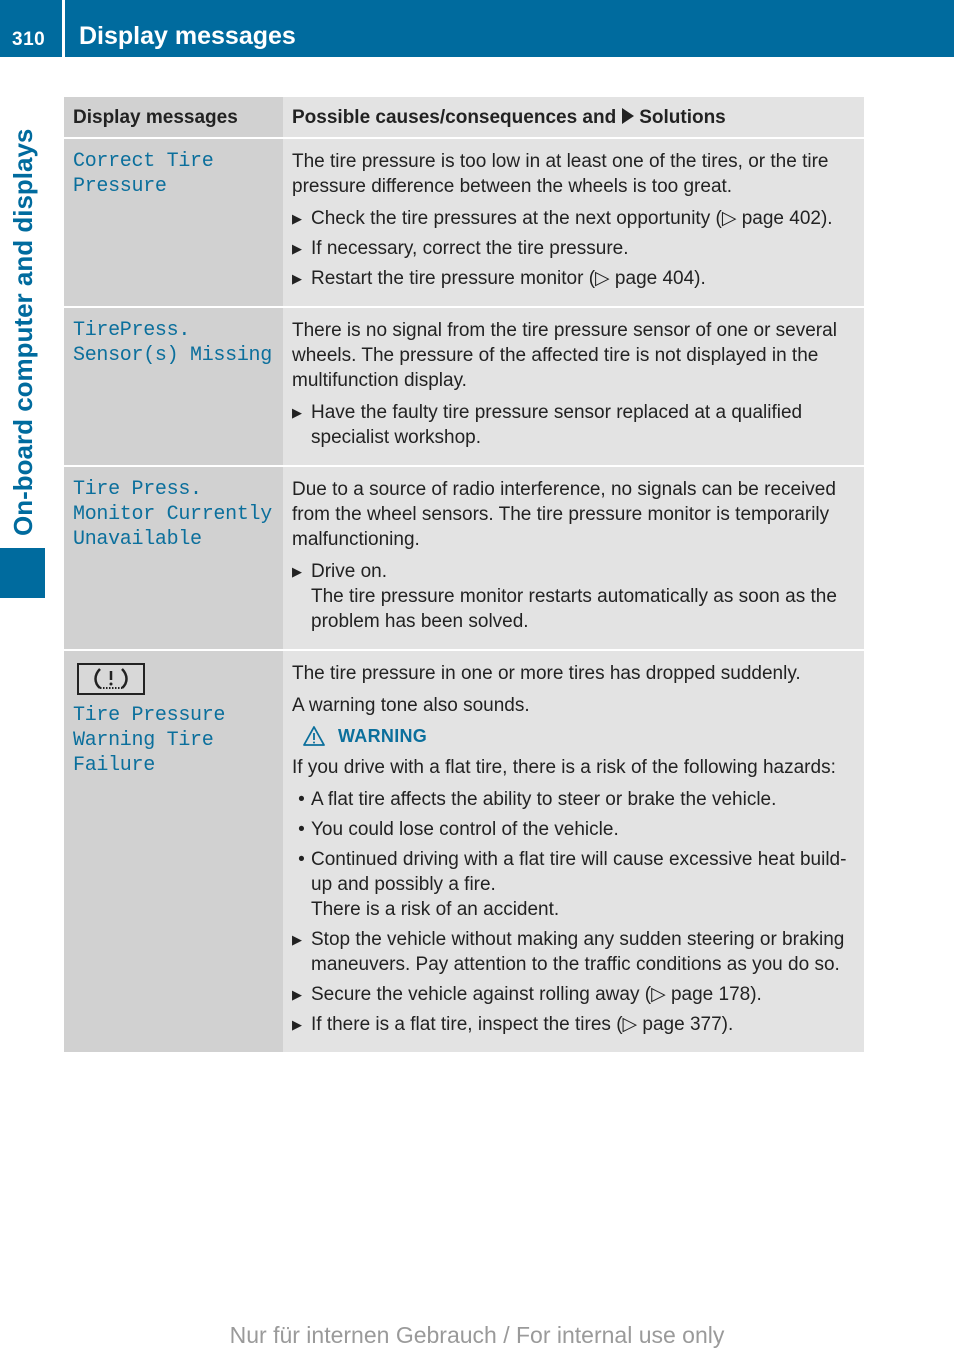 The width and height of the screenshot is (954, 1354). What do you see at coordinates (411, 705) in the screenshot?
I see `cause-text: A warning tone also sounds.` at bounding box center [411, 705].